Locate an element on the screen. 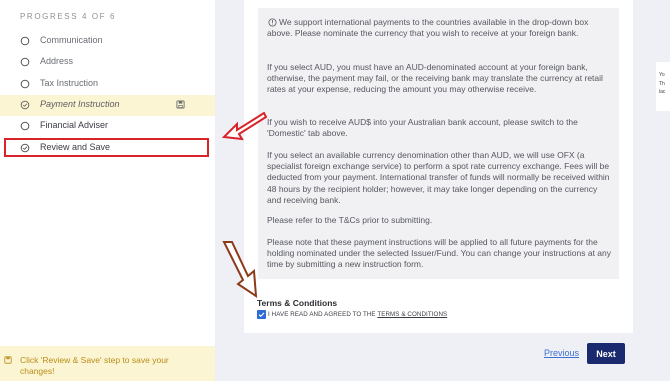 The width and height of the screenshot is (670, 381). terms-checkbox is located at coordinates (261, 314).